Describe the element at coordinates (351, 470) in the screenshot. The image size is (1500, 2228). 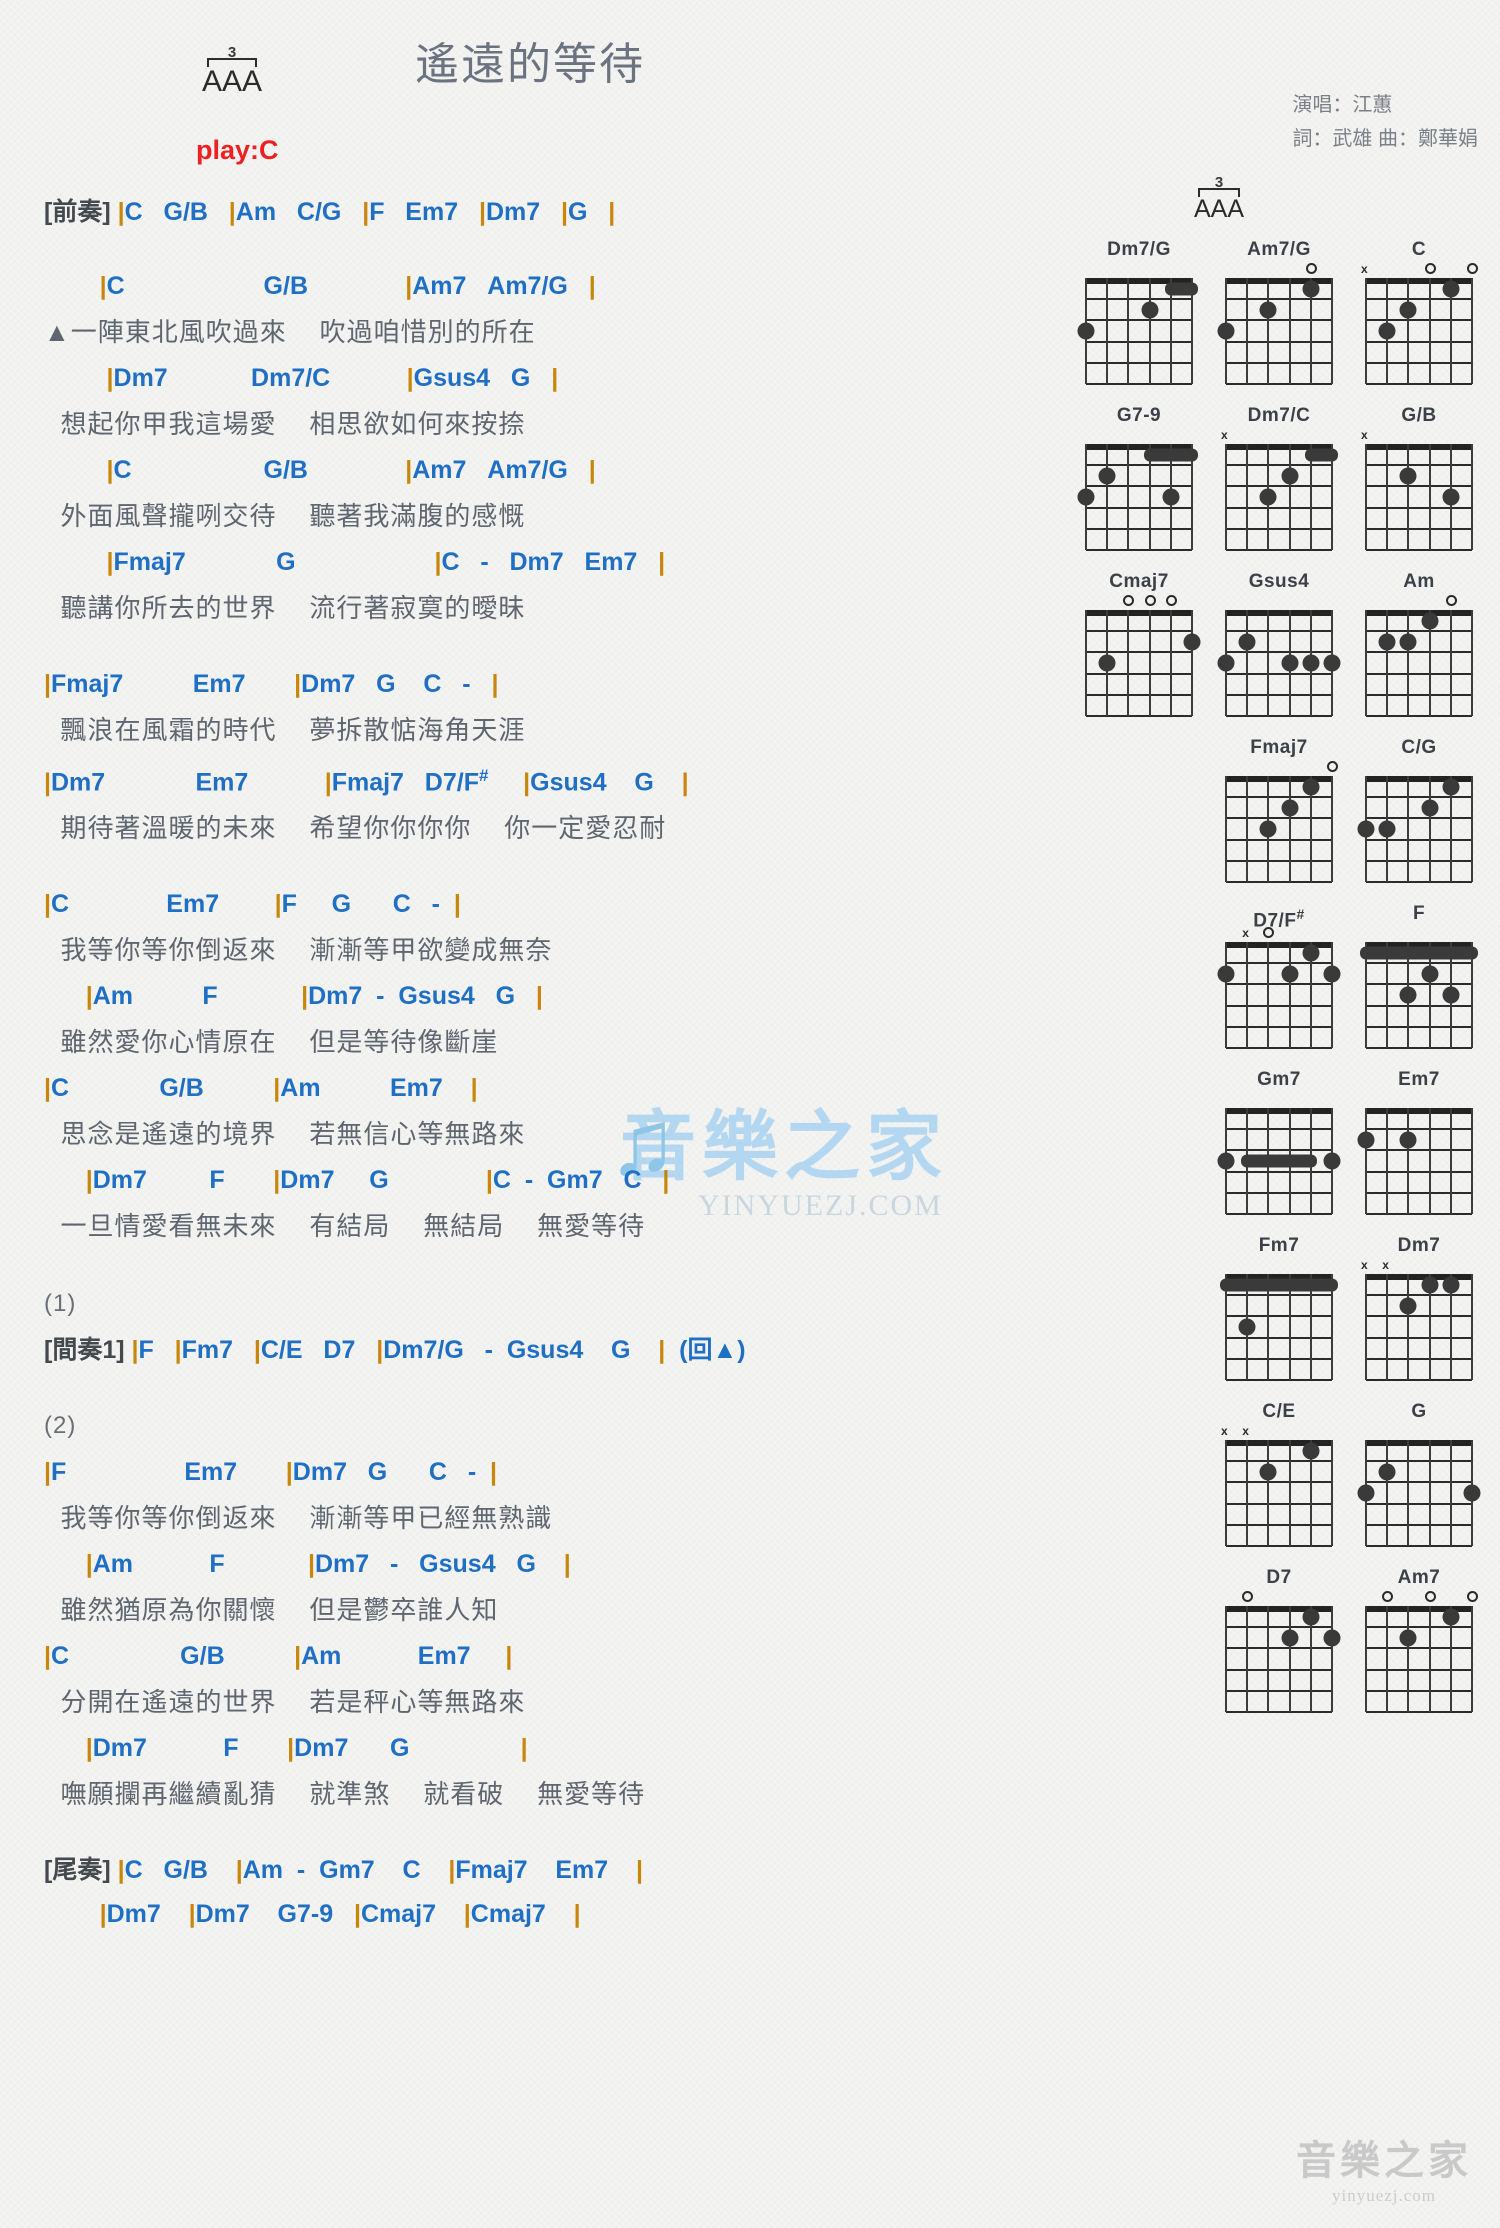
I see `chord-line: |C G/B |Am7 Am7/G |` at that location.